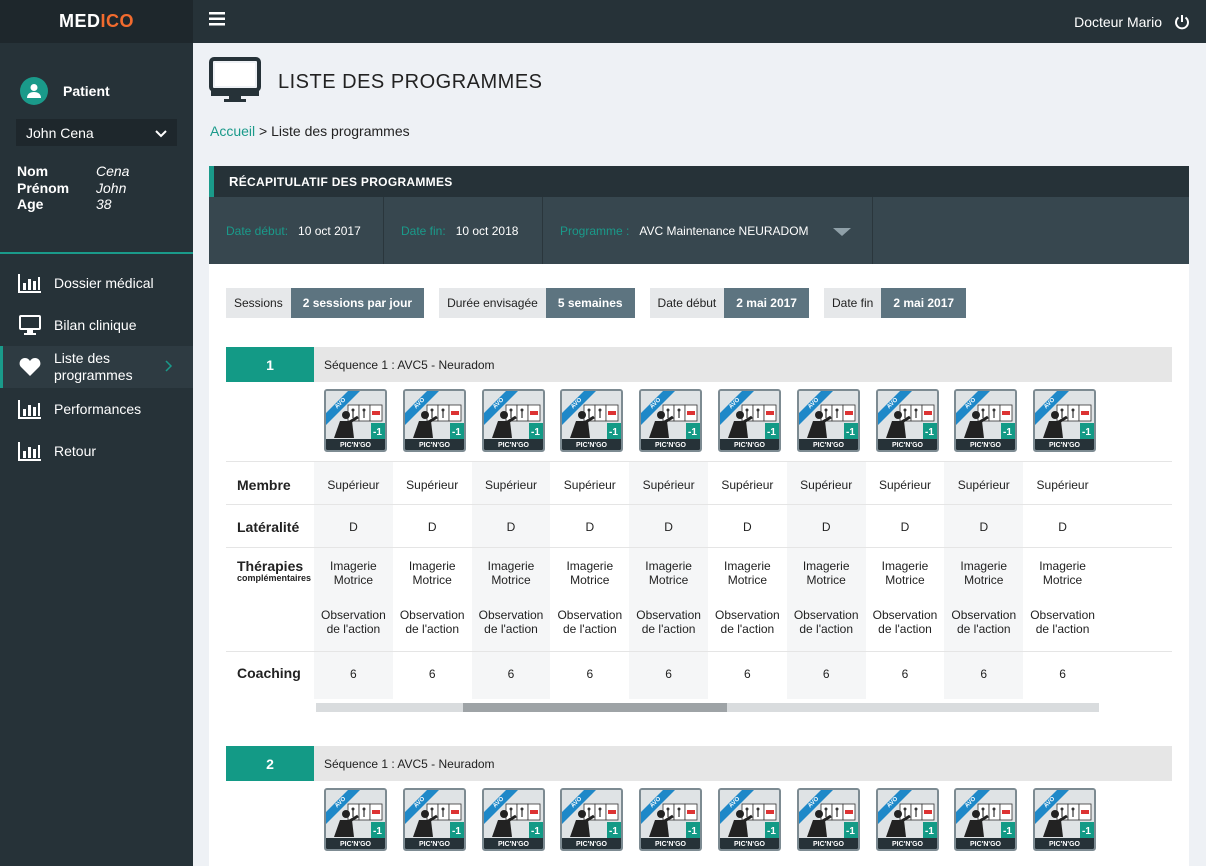 The width and height of the screenshot is (1206, 866). What do you see at coordinates (595, 707) in the screenshot?
I see `scrollbar-thumb` at bounding box center [595, 707].